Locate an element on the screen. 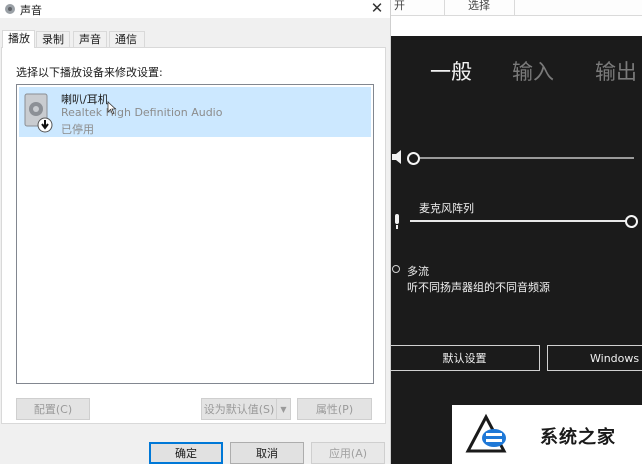 The height and width of the screenshot is (464, 642). watermark-text: 系统之家 is located at coordinates (578, 437).